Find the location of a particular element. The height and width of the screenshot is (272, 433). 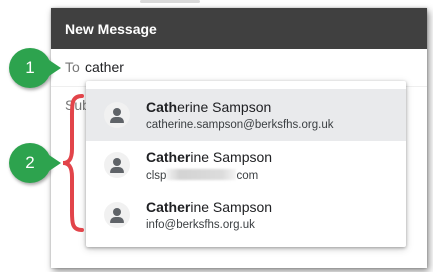

suggestion-name-rest: erine Sampson is located at coordinates (224, 107).